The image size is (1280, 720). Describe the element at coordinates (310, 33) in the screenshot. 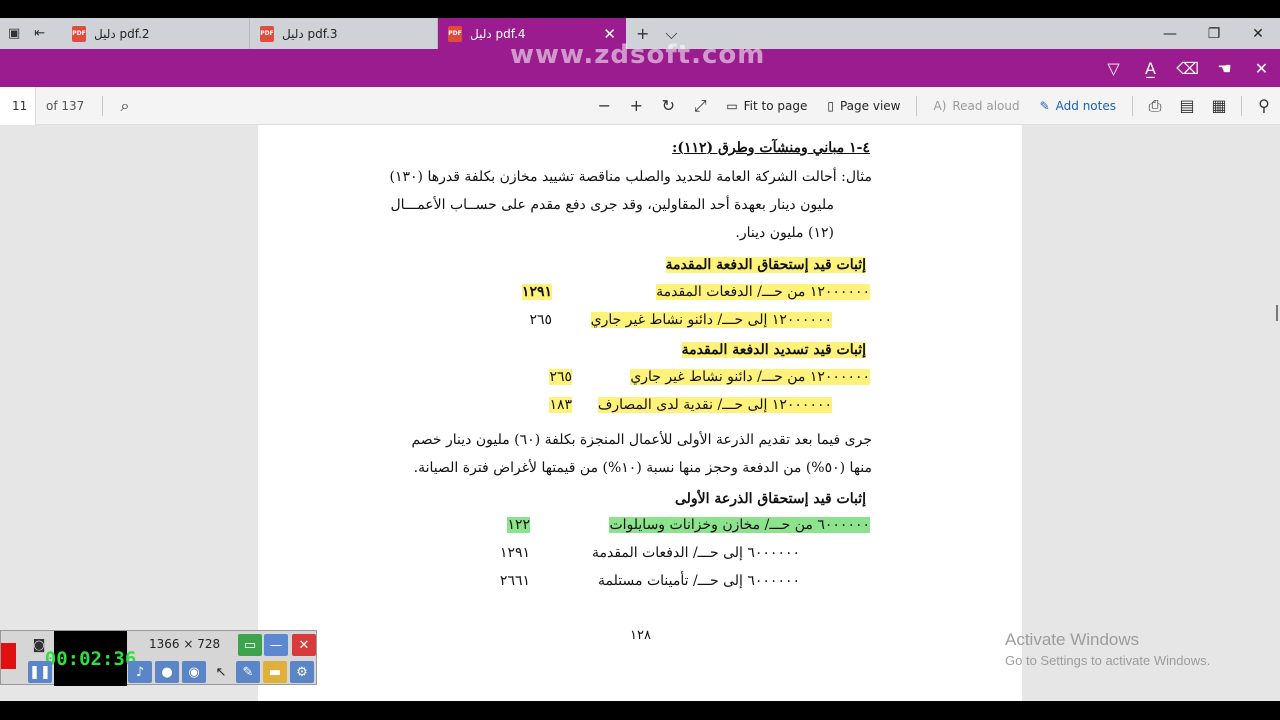

I see `tab-title: دليل pdf.3` at that location.